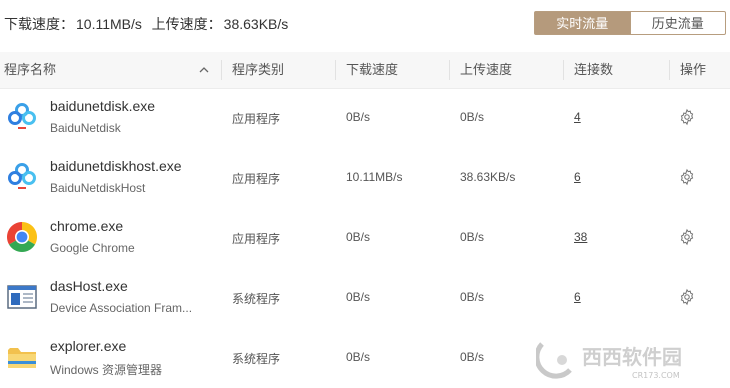 The image size is (730, 388). I want to click on process-name: baidunetdiskhost.exe, so click(116, 166).